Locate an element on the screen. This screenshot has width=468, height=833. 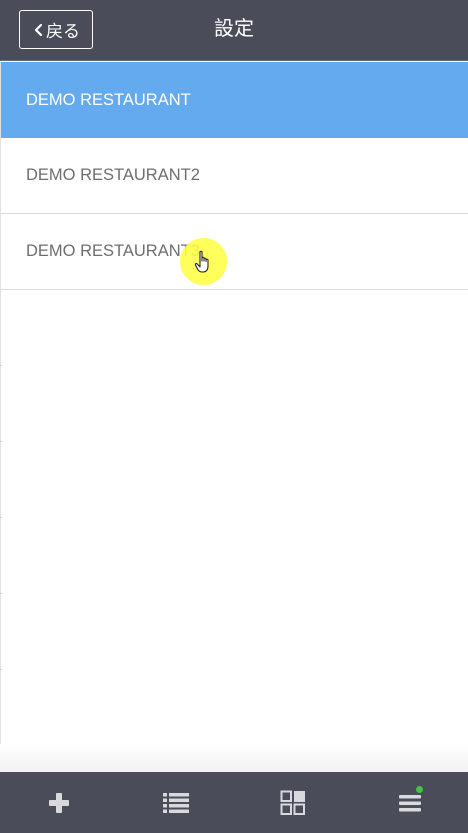
header-bar: 戻る 設定 is located at coordinates (234, 30).